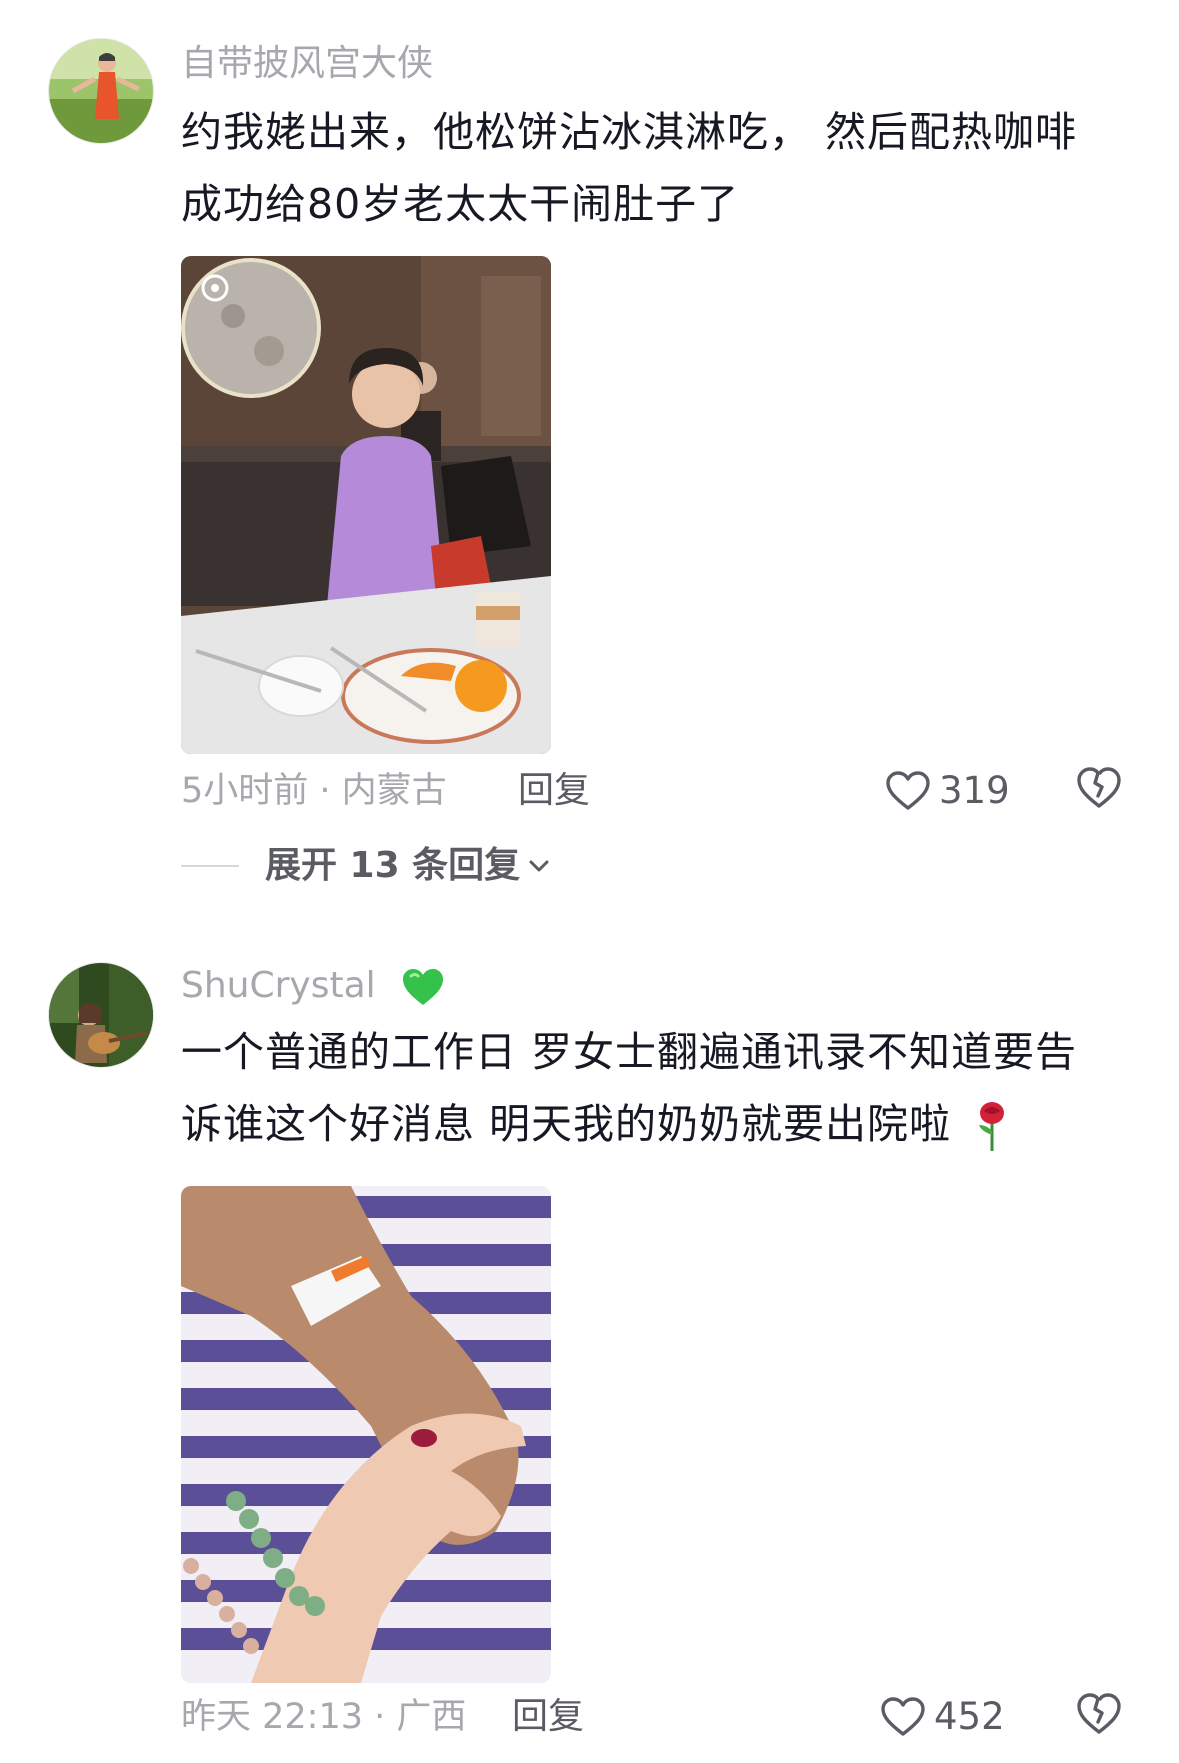 Image resolution: width=1179 pixels, height=1763 pixels. Describe the element at coordinates (210, 866) in the screenshot. I see `divider-line` at that location.